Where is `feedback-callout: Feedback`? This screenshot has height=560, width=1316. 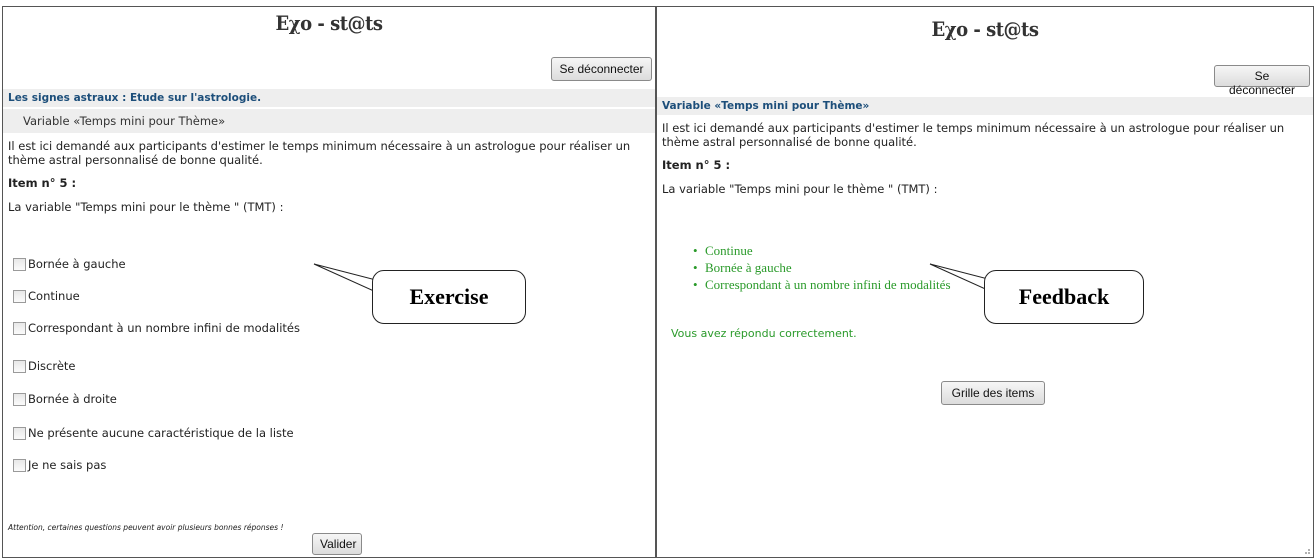
feedback-callout: Feedback is located at coordinates (1064, 297).